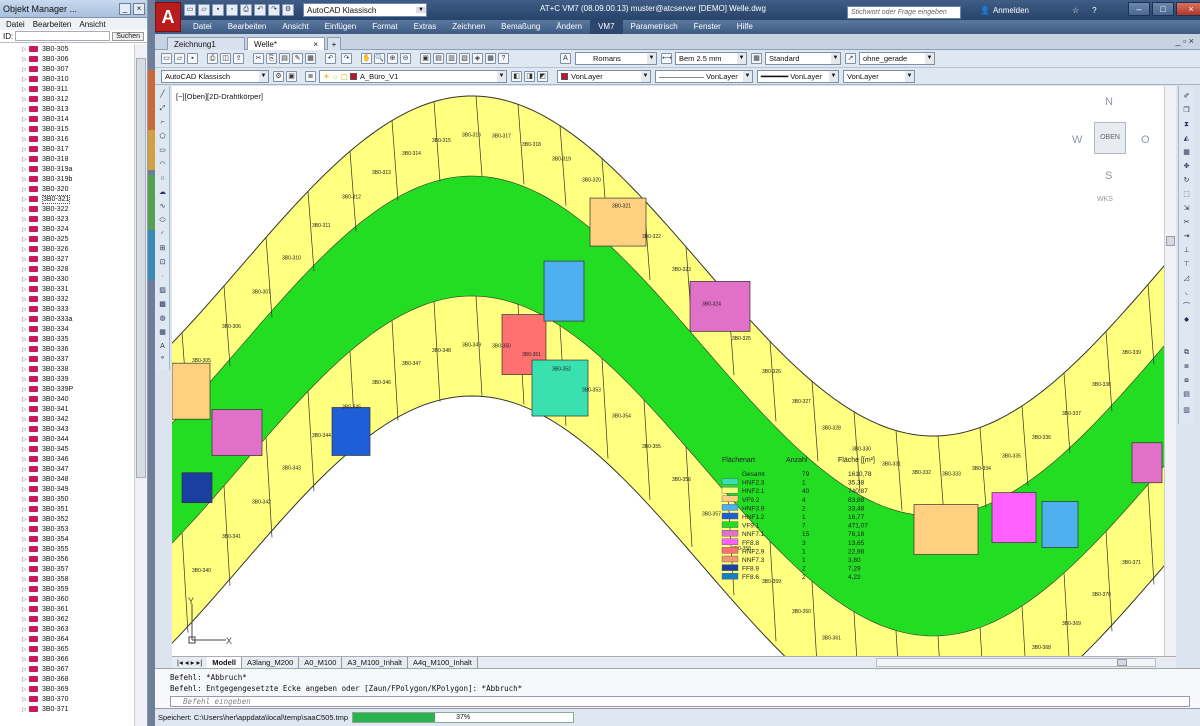 The height and width of the screenshot is (726, 1200). I want to click on menu-item: Datei, so click(202, 27).